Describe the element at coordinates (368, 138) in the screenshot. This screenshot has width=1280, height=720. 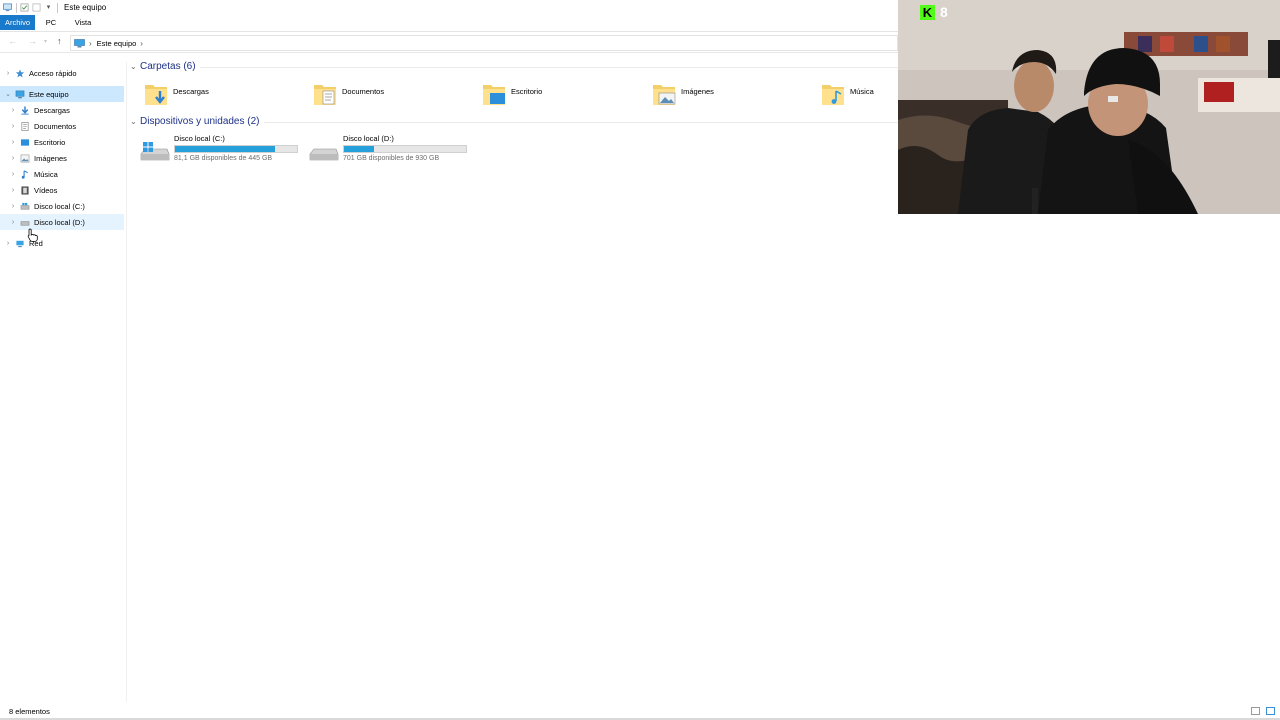
I see `drive-name: Disco local (D:)` at that location.